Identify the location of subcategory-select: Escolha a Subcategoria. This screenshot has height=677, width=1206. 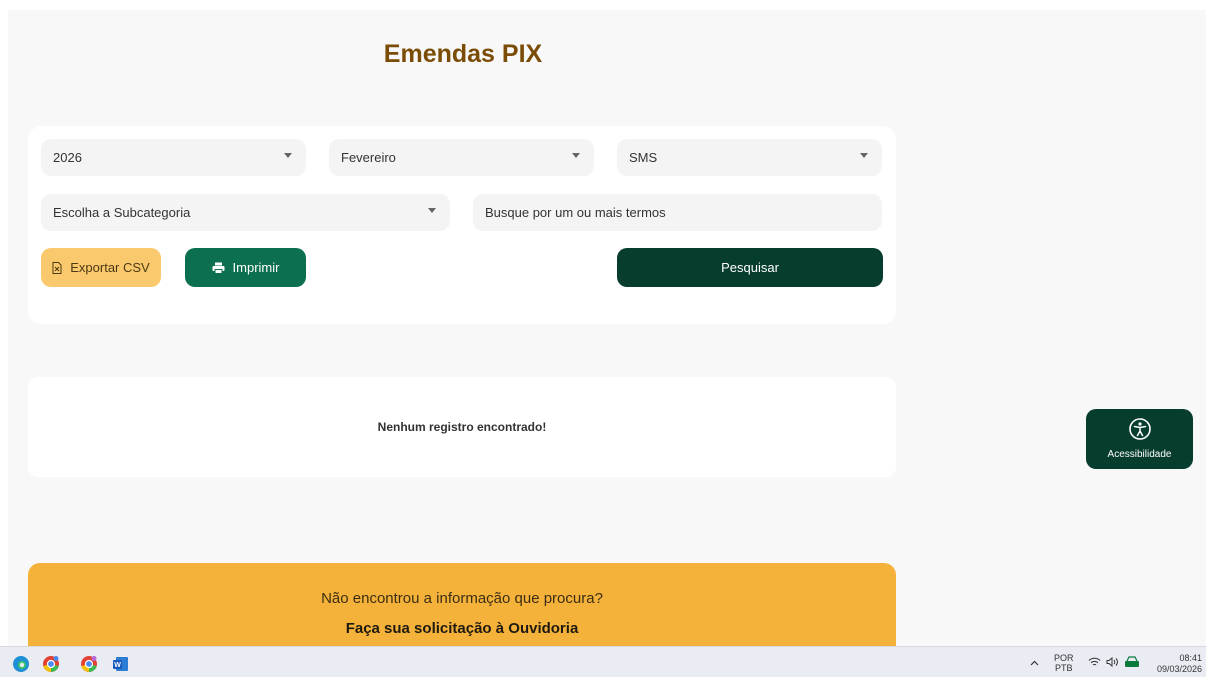
(245, 212).